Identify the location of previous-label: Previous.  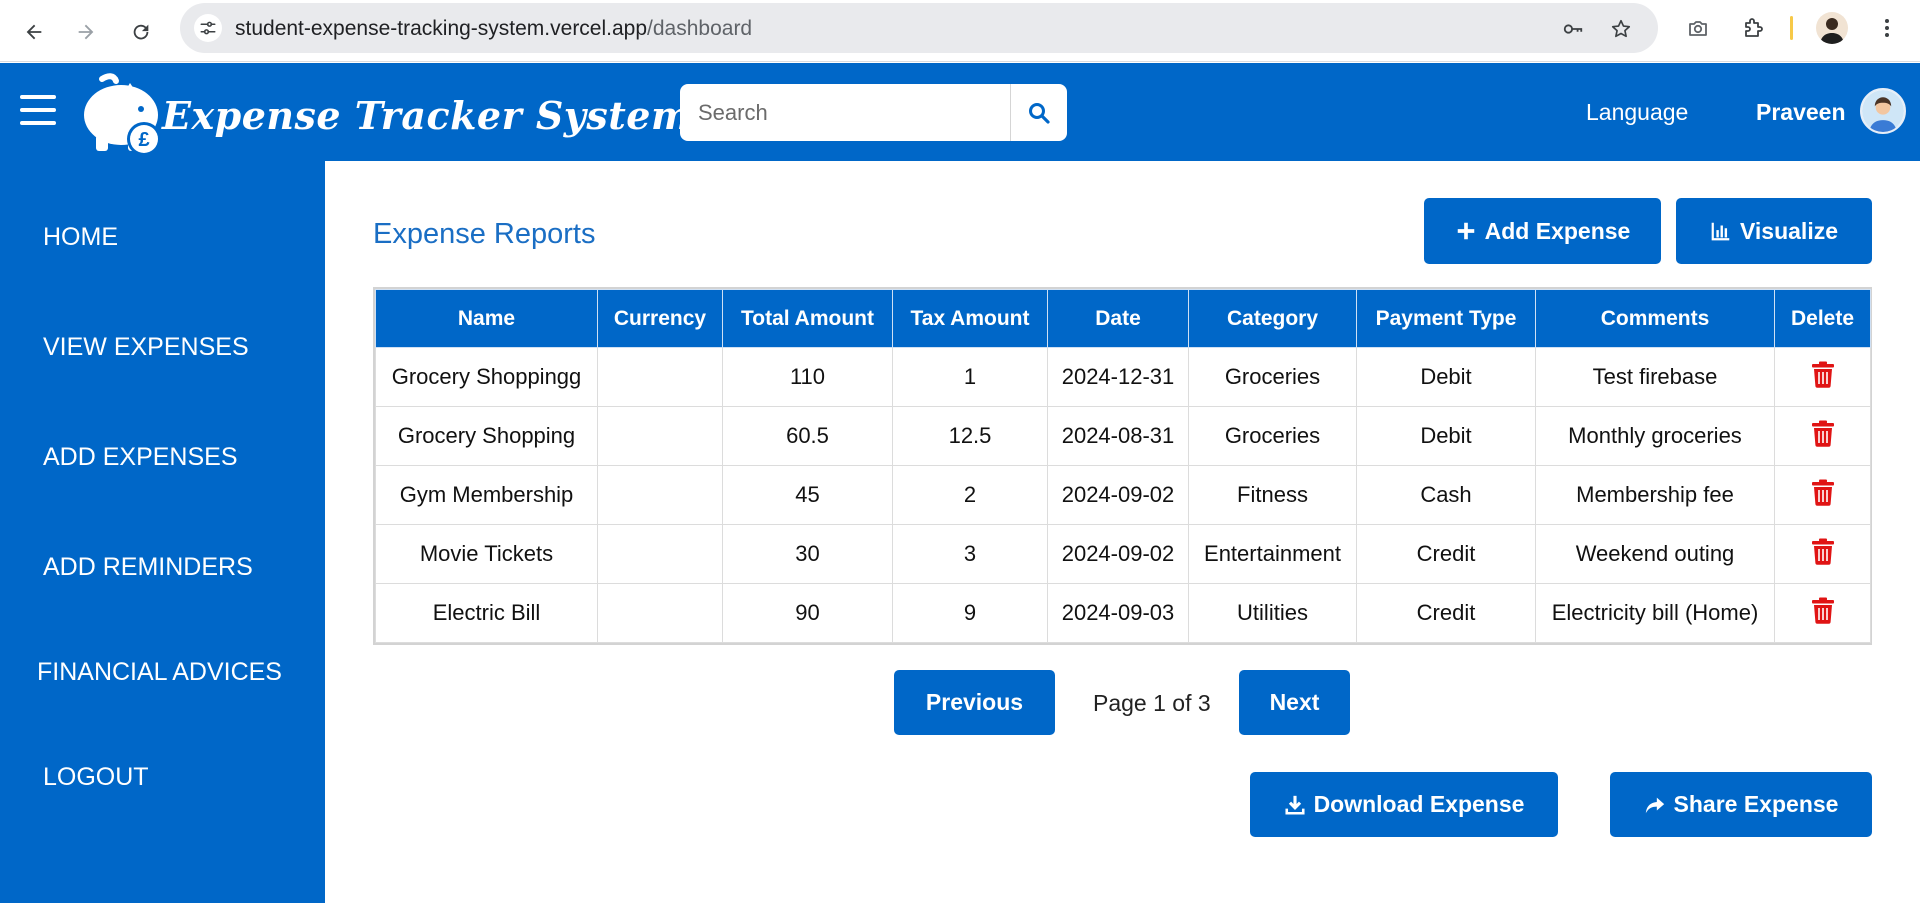
(974, 702).